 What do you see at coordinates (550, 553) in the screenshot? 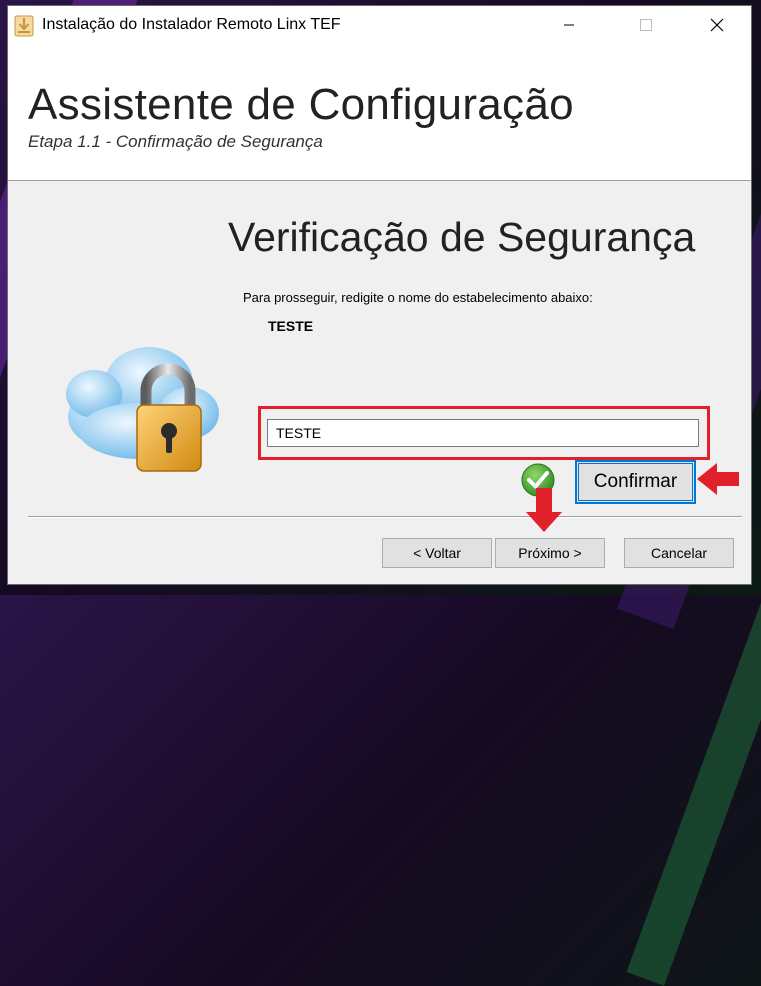
I see `next-button: Próximo >` at bounding box center [550, 553].